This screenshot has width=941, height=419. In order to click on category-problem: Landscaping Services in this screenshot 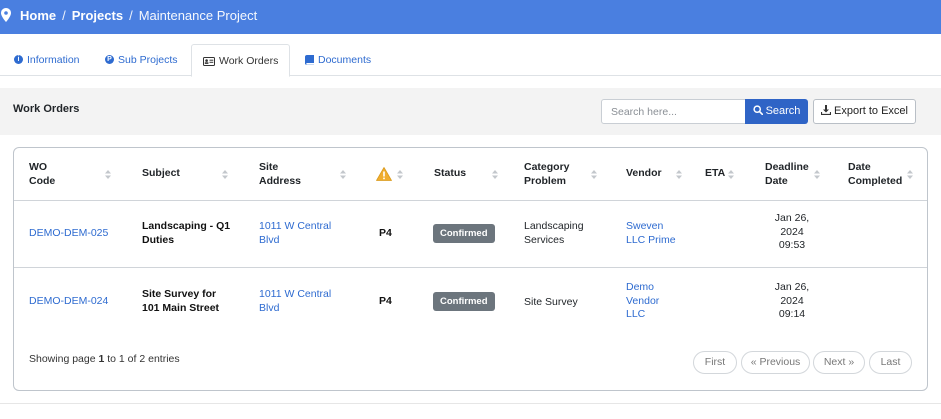, I will do `click(554, 233)`.